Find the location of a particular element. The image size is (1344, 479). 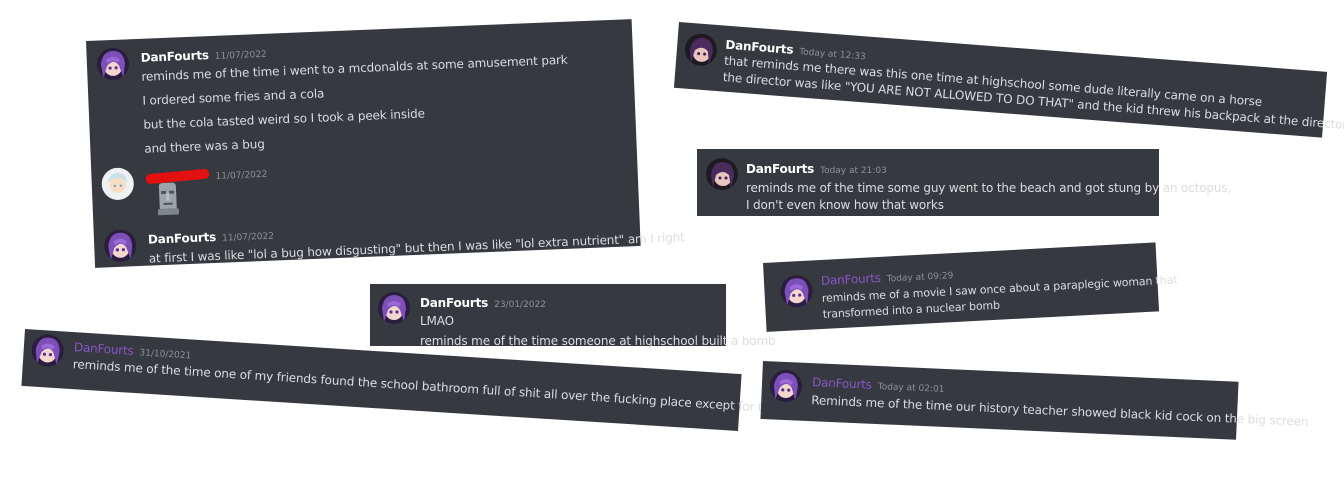

moai-emoji-icon is located at coordinates (168, 199).